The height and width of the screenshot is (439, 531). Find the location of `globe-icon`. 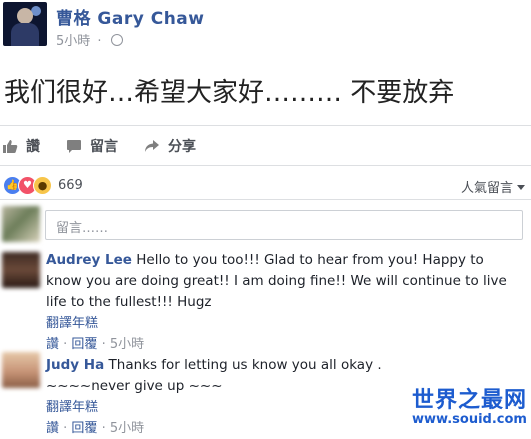

globe-icon is located at coordinates (116, 40).